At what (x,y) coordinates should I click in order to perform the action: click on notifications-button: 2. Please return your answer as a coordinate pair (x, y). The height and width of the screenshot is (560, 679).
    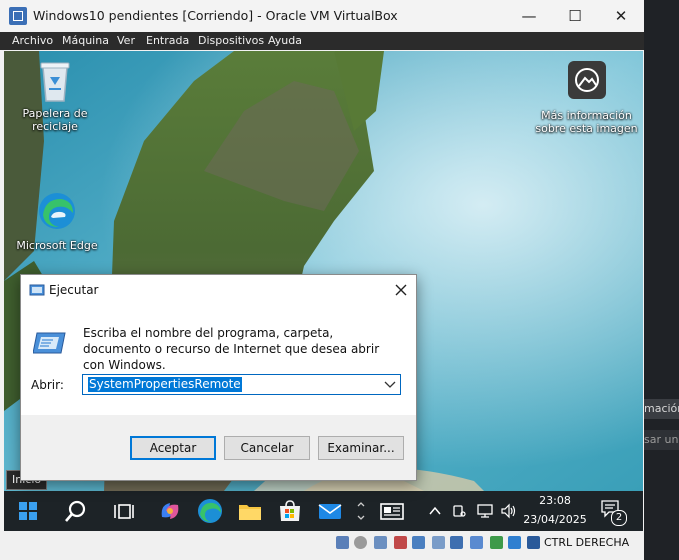
    Looking at the image, I should click on (613, 512).